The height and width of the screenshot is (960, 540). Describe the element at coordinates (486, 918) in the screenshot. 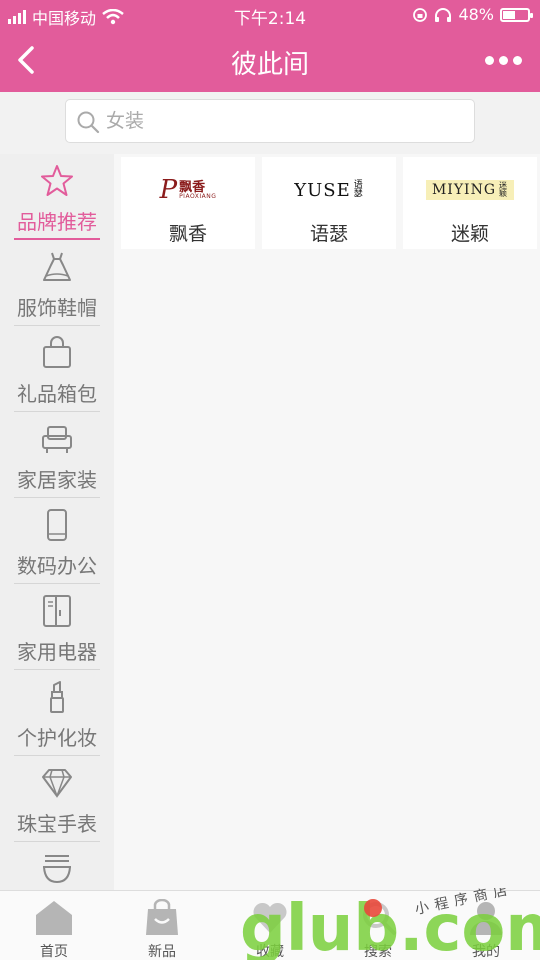

I see `user-icon` at that location.